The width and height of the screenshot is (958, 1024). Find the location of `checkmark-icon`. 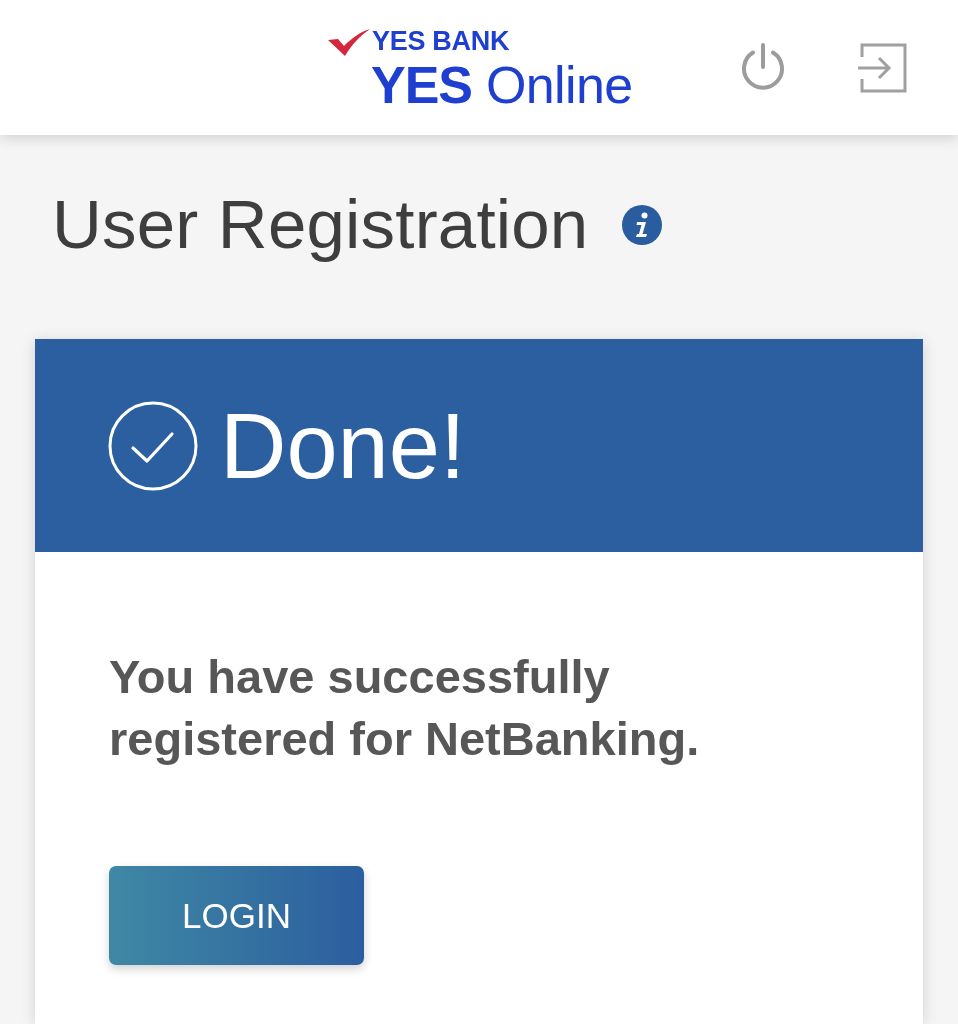

checkmark-icon is located at coordinates (349, 42).